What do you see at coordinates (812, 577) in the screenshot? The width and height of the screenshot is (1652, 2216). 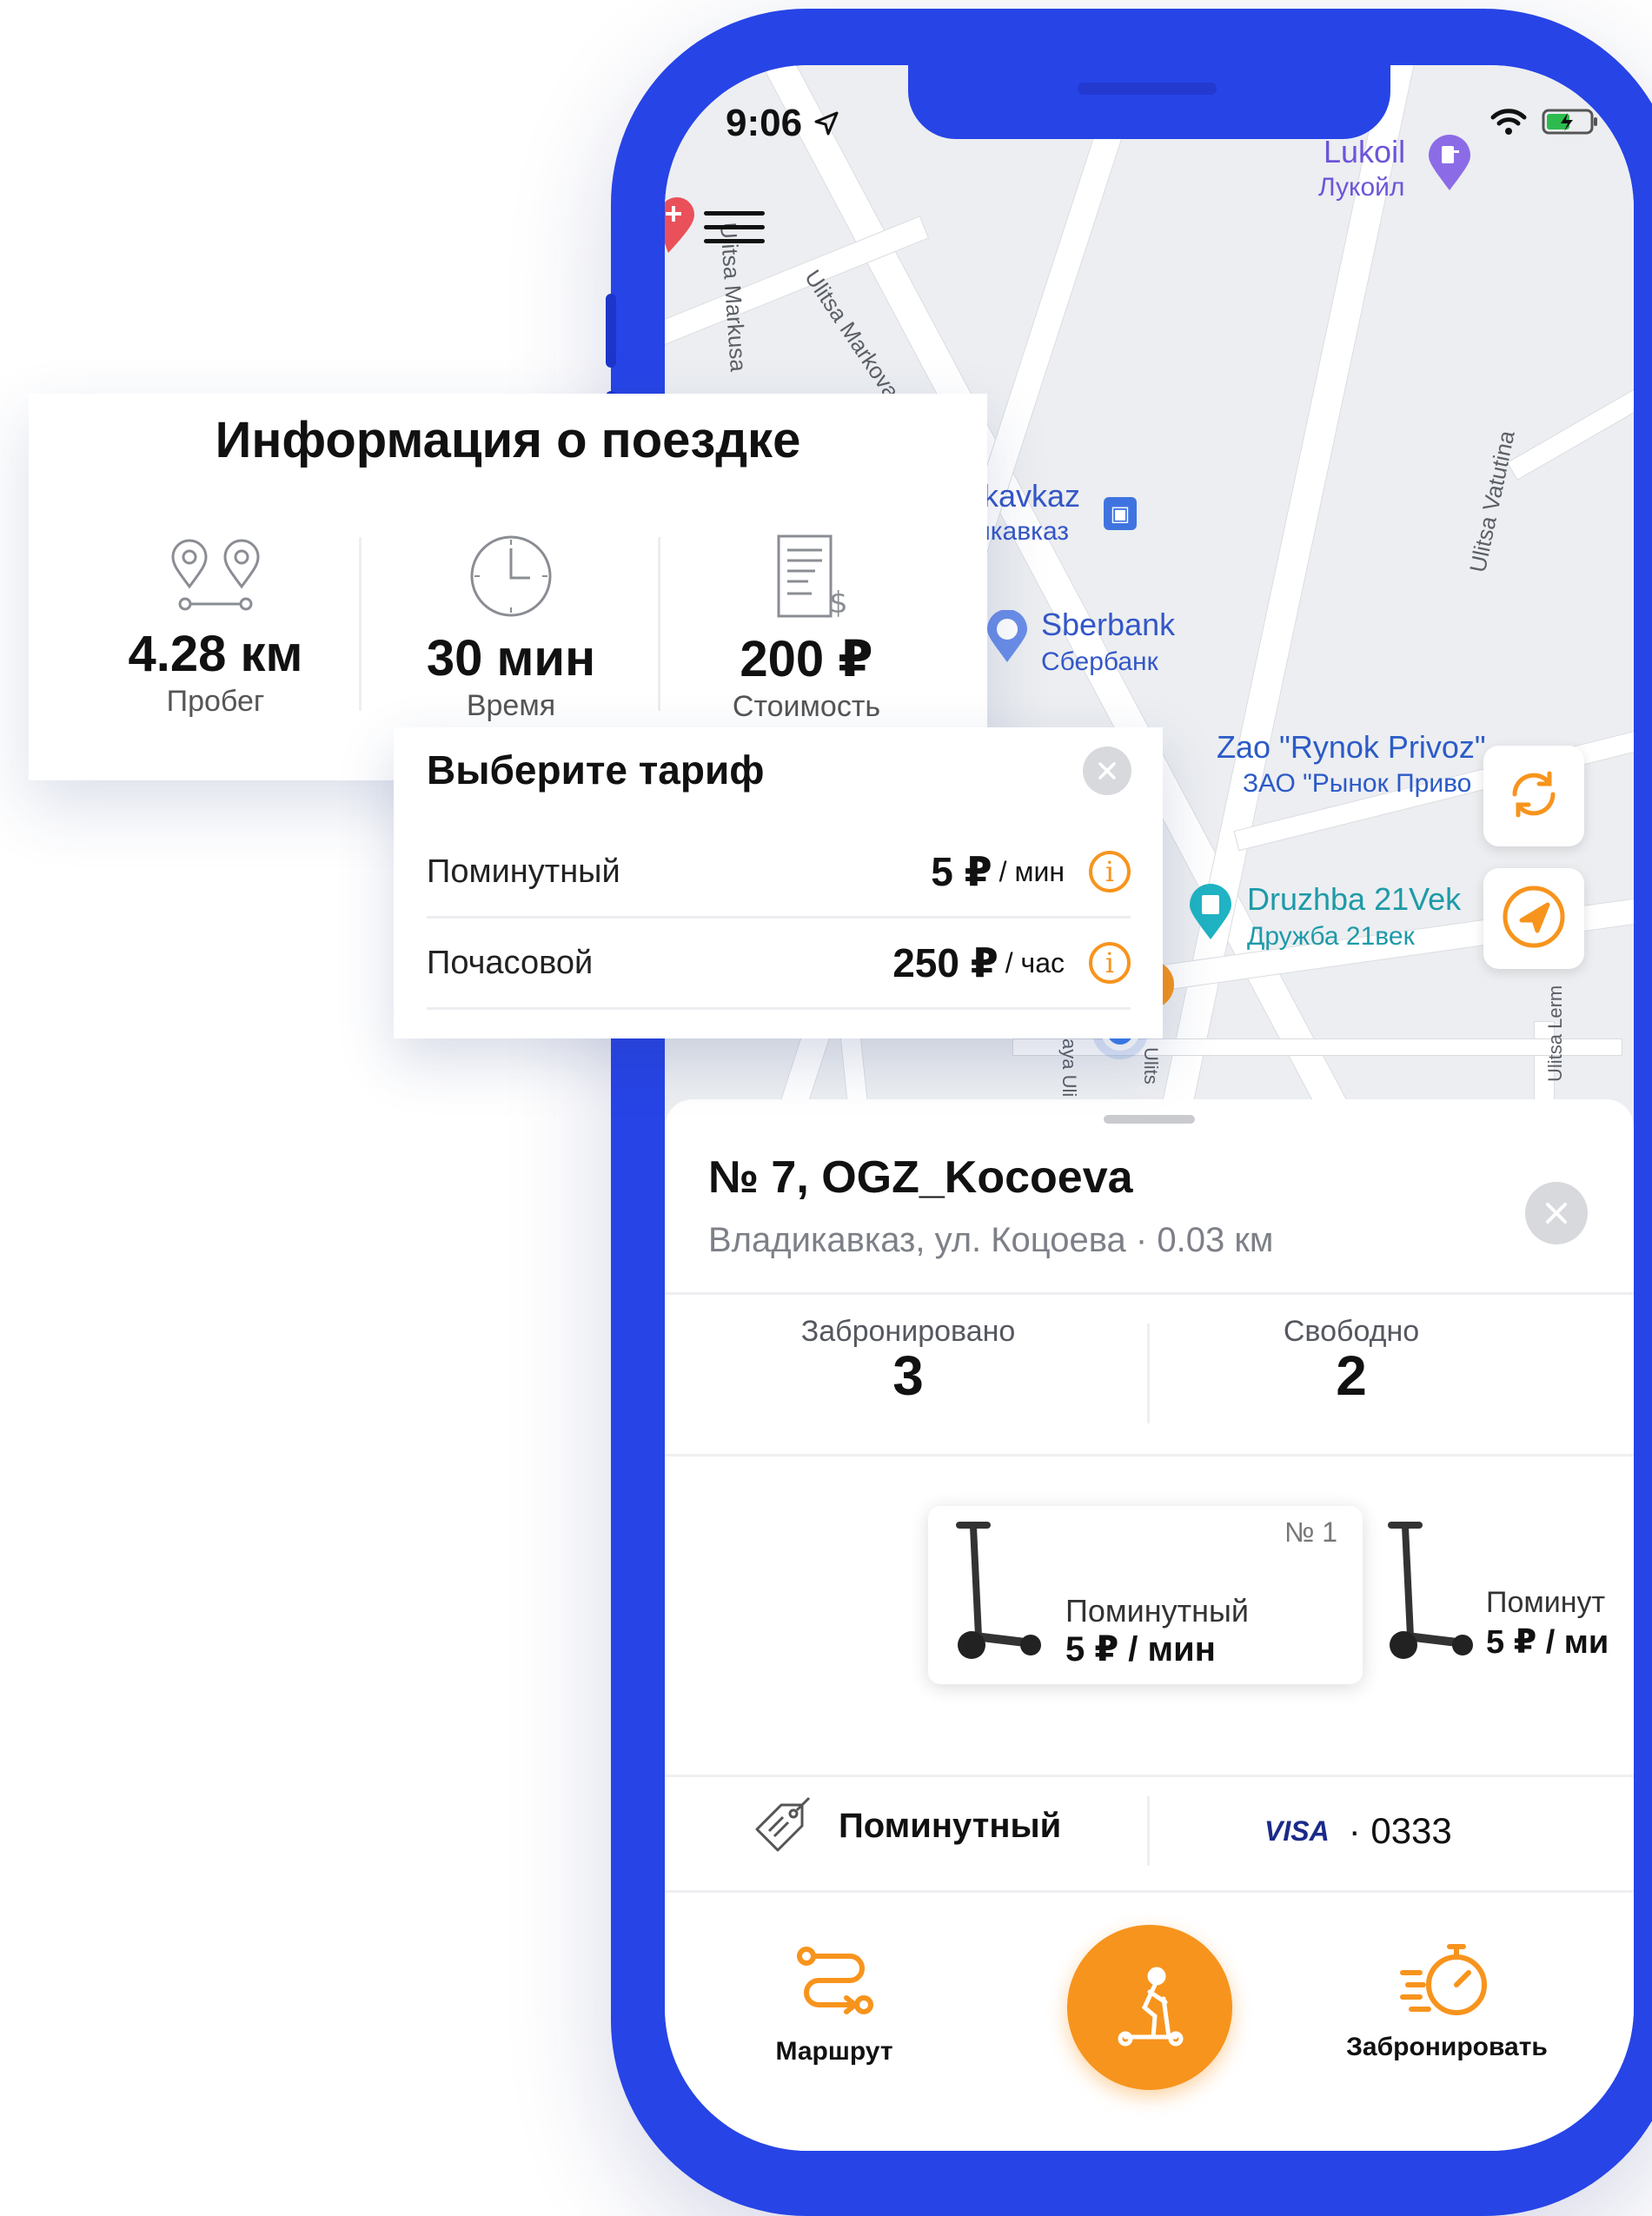 I see `receipt-icon: $` at bounding box center [812, 577].